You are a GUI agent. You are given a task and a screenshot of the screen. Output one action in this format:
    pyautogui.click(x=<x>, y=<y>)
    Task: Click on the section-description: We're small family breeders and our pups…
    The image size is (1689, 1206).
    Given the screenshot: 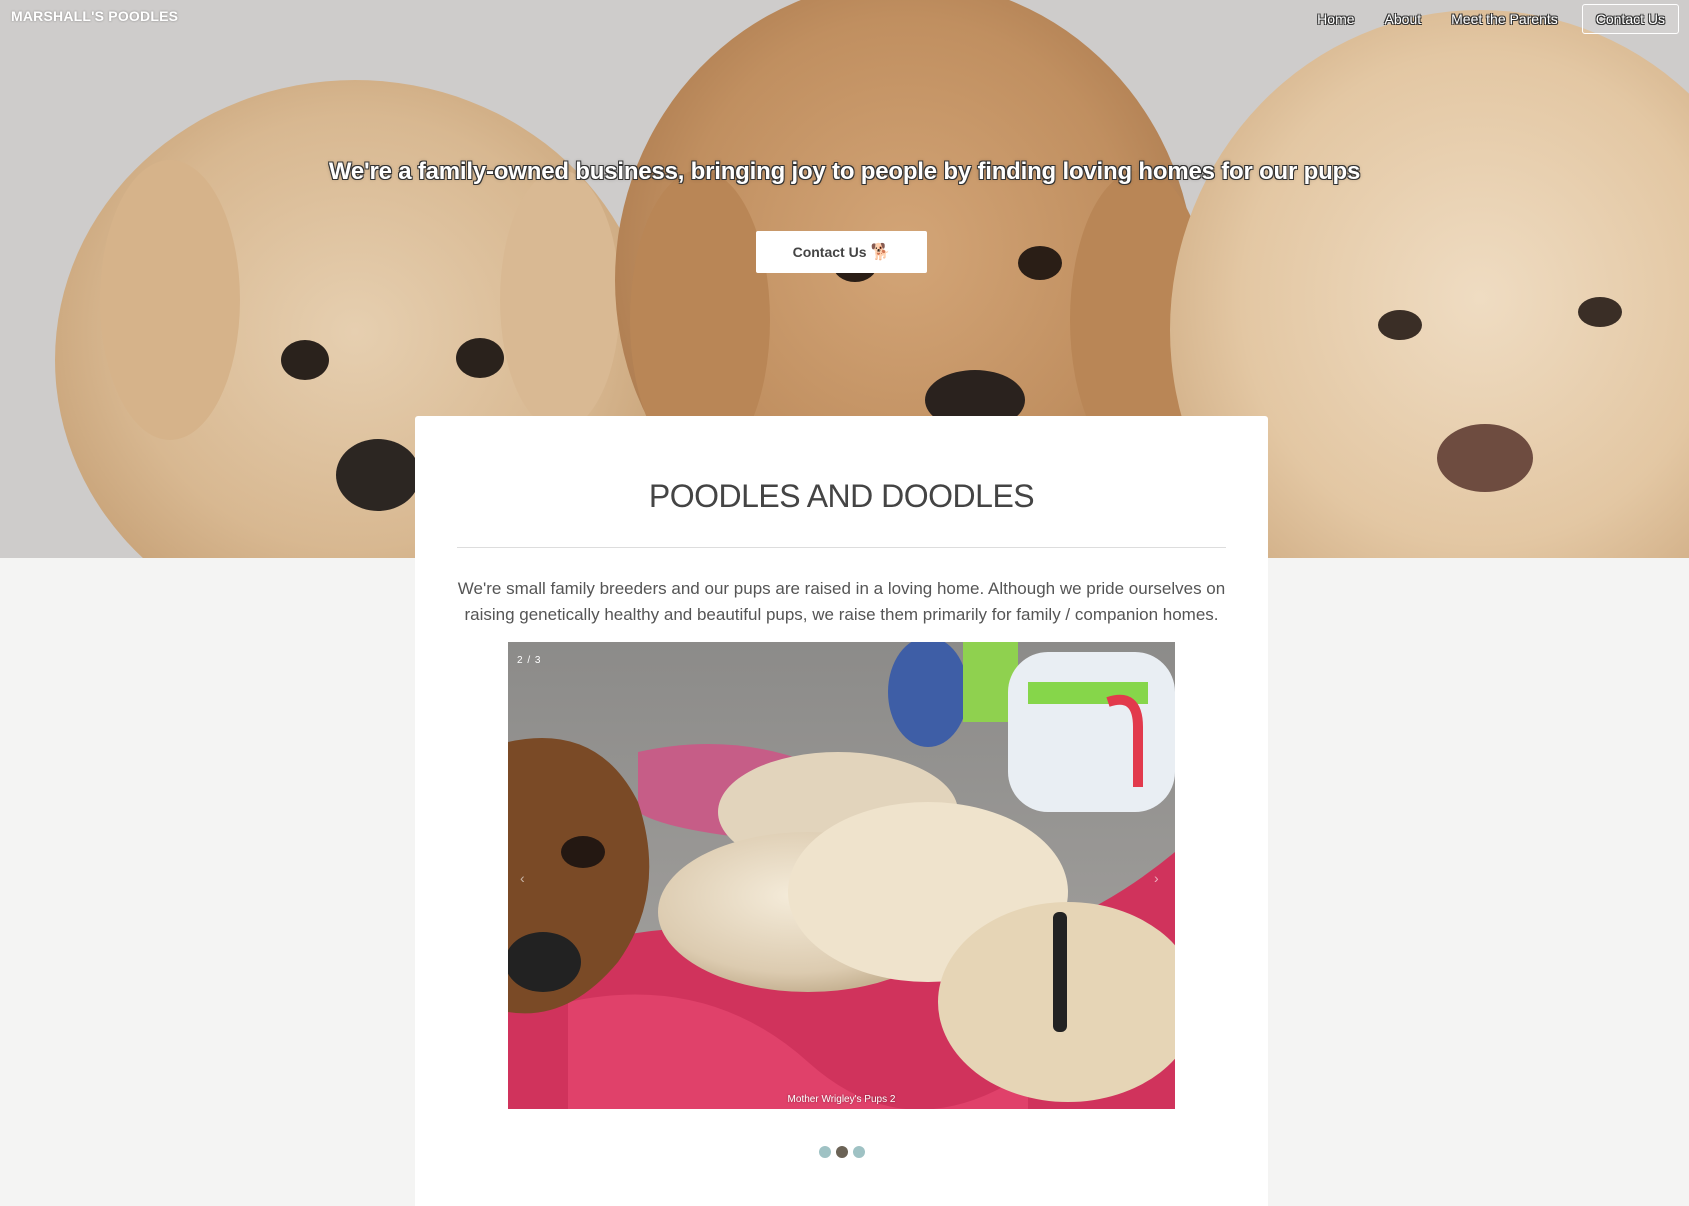 What is the action you would take?
    pyautogui.click(x=841, y=601)
    